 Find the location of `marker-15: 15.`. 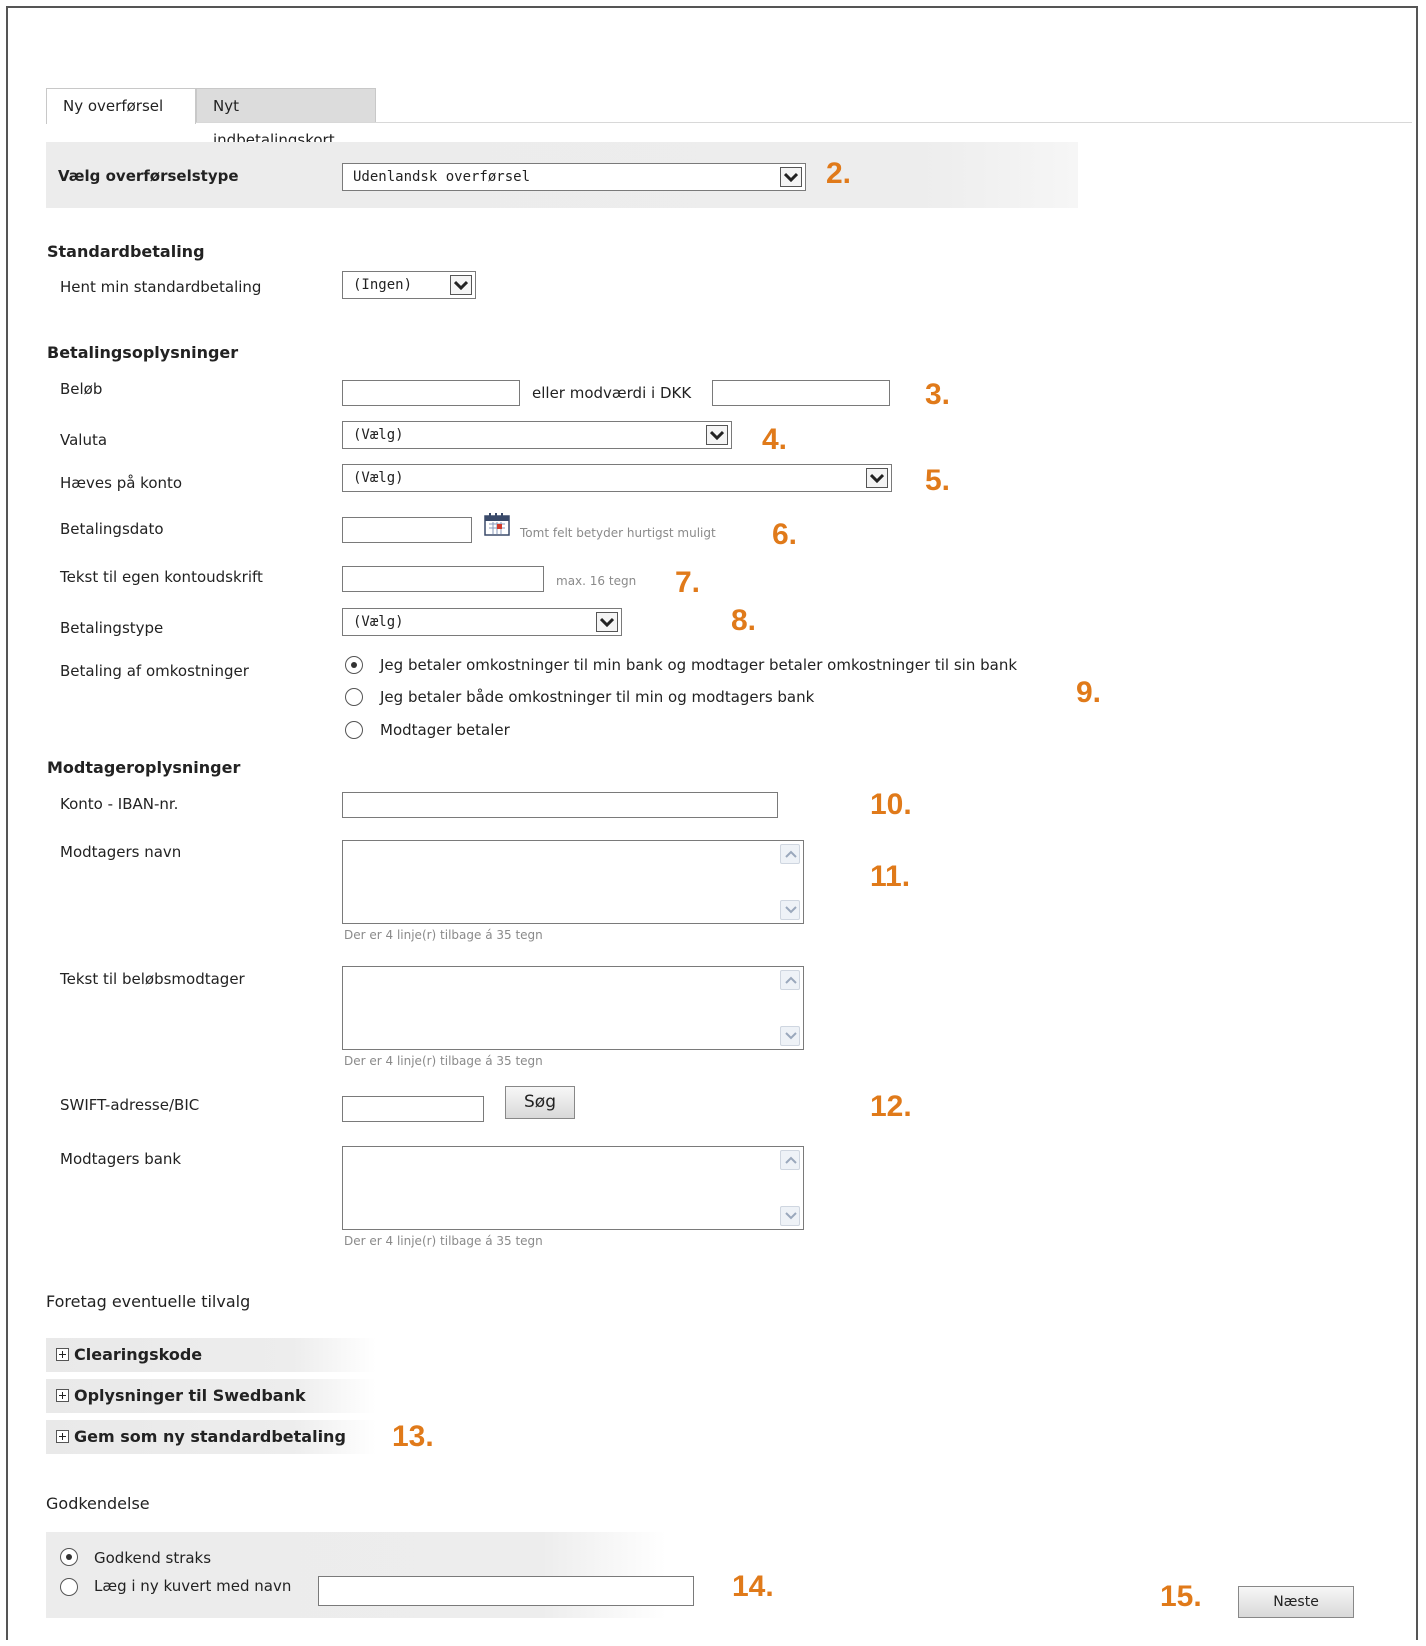

marker-15: 15. is located at coordinates (1181, 1596).